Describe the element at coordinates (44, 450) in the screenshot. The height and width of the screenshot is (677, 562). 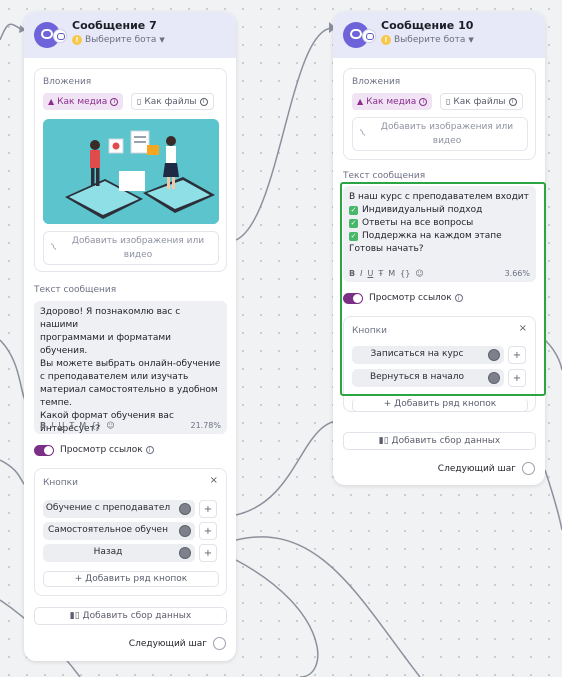
I see `link-preview-toggle` at that location.